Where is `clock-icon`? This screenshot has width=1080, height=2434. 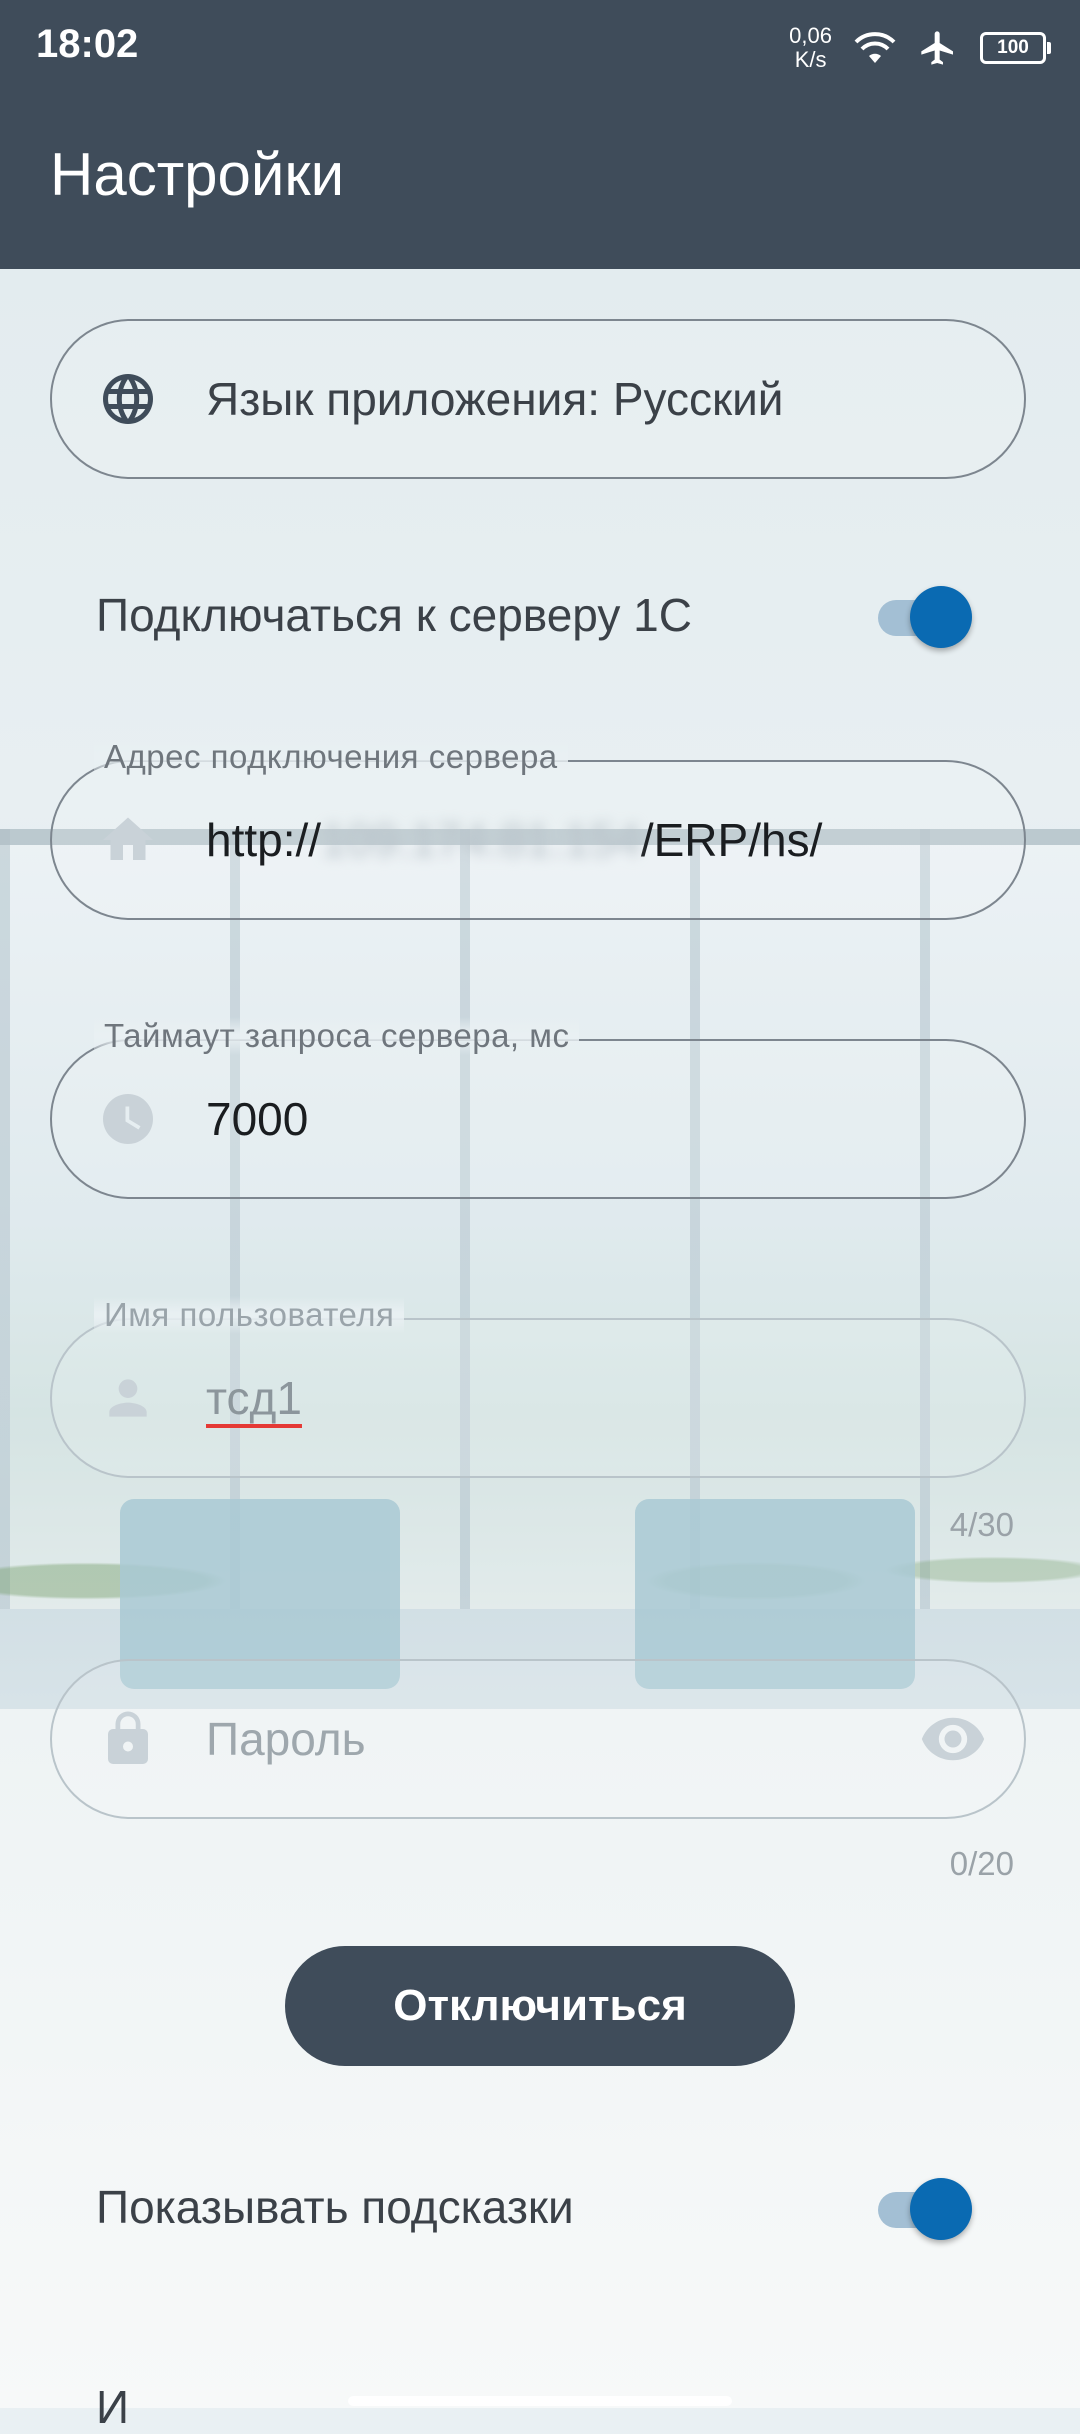
clock-icon is located at coordinates (128, 1119).